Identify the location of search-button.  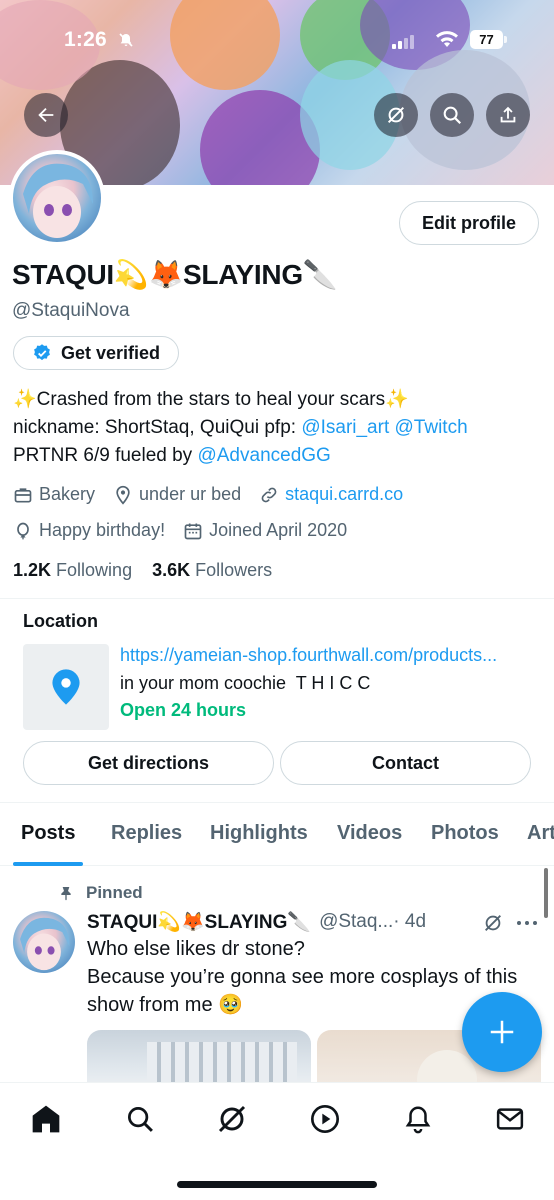
(452, 115).